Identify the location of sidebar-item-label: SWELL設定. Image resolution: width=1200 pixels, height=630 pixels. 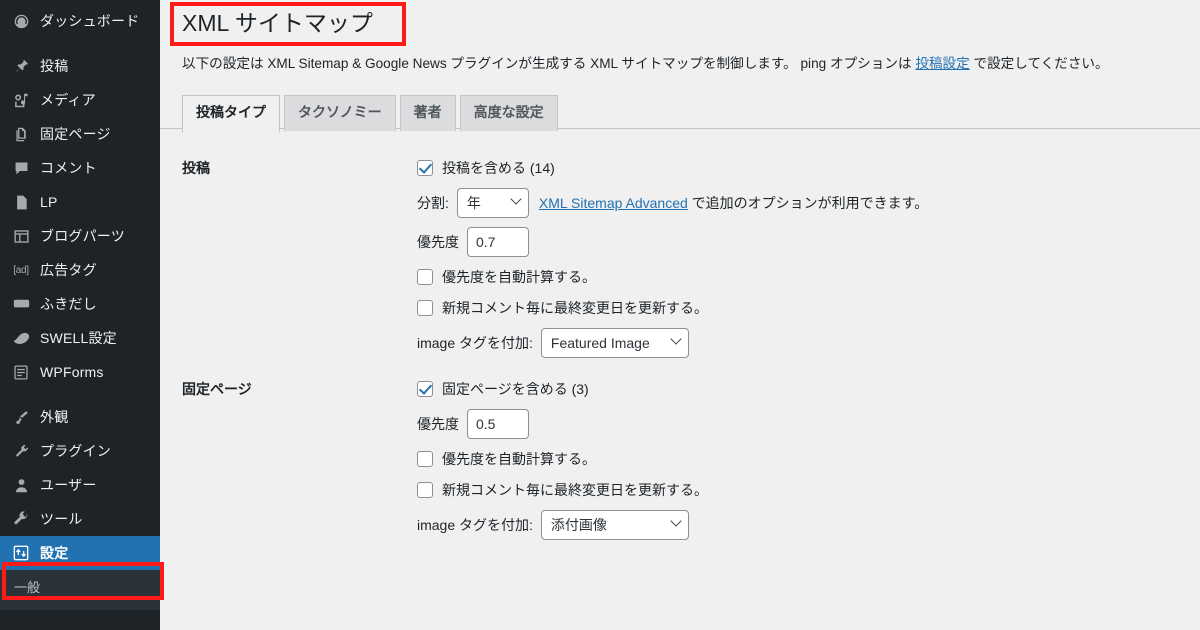
(78, 338).